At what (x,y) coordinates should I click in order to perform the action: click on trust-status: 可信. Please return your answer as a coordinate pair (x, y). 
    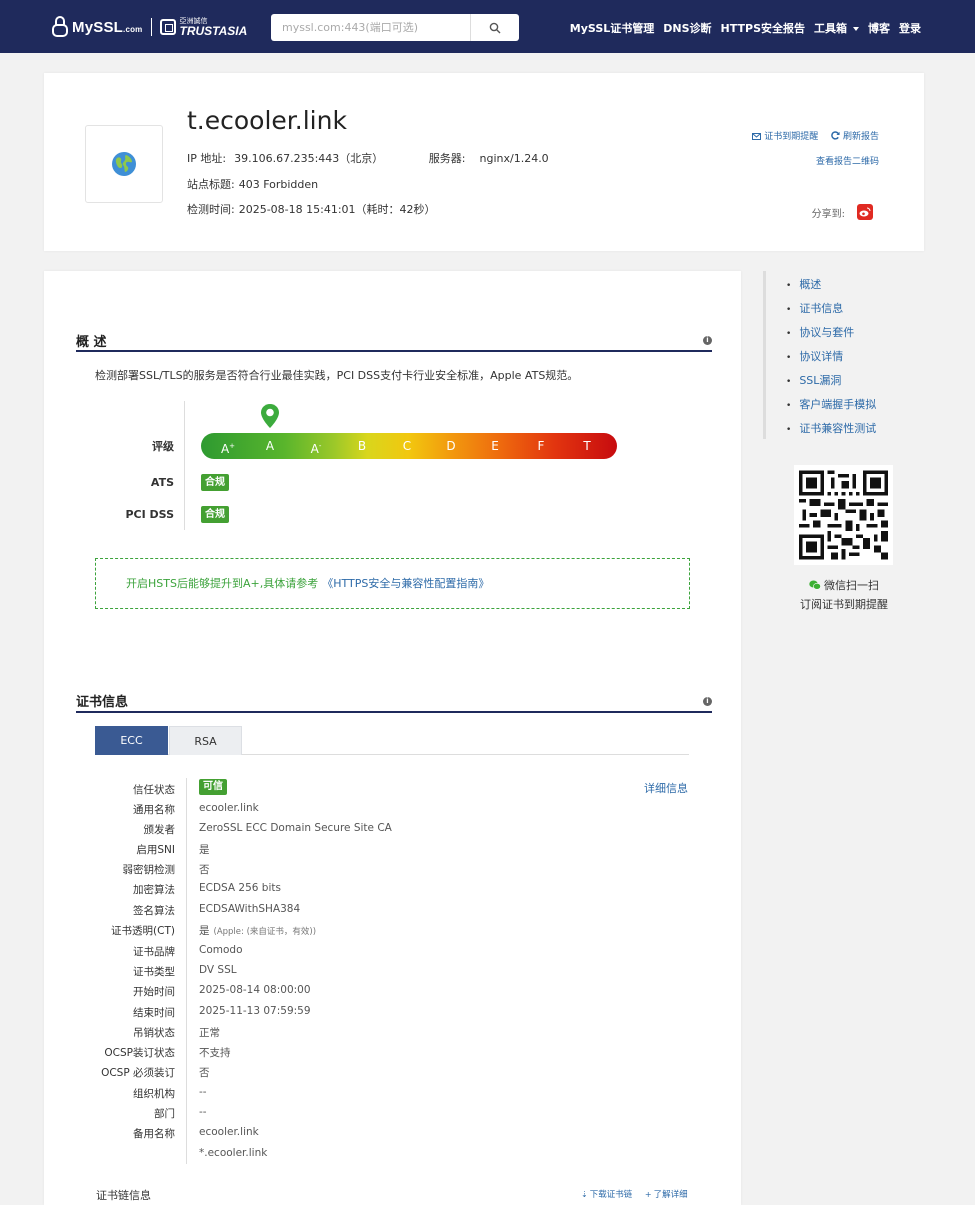
    Looking at the image, I should click on (213, 787).